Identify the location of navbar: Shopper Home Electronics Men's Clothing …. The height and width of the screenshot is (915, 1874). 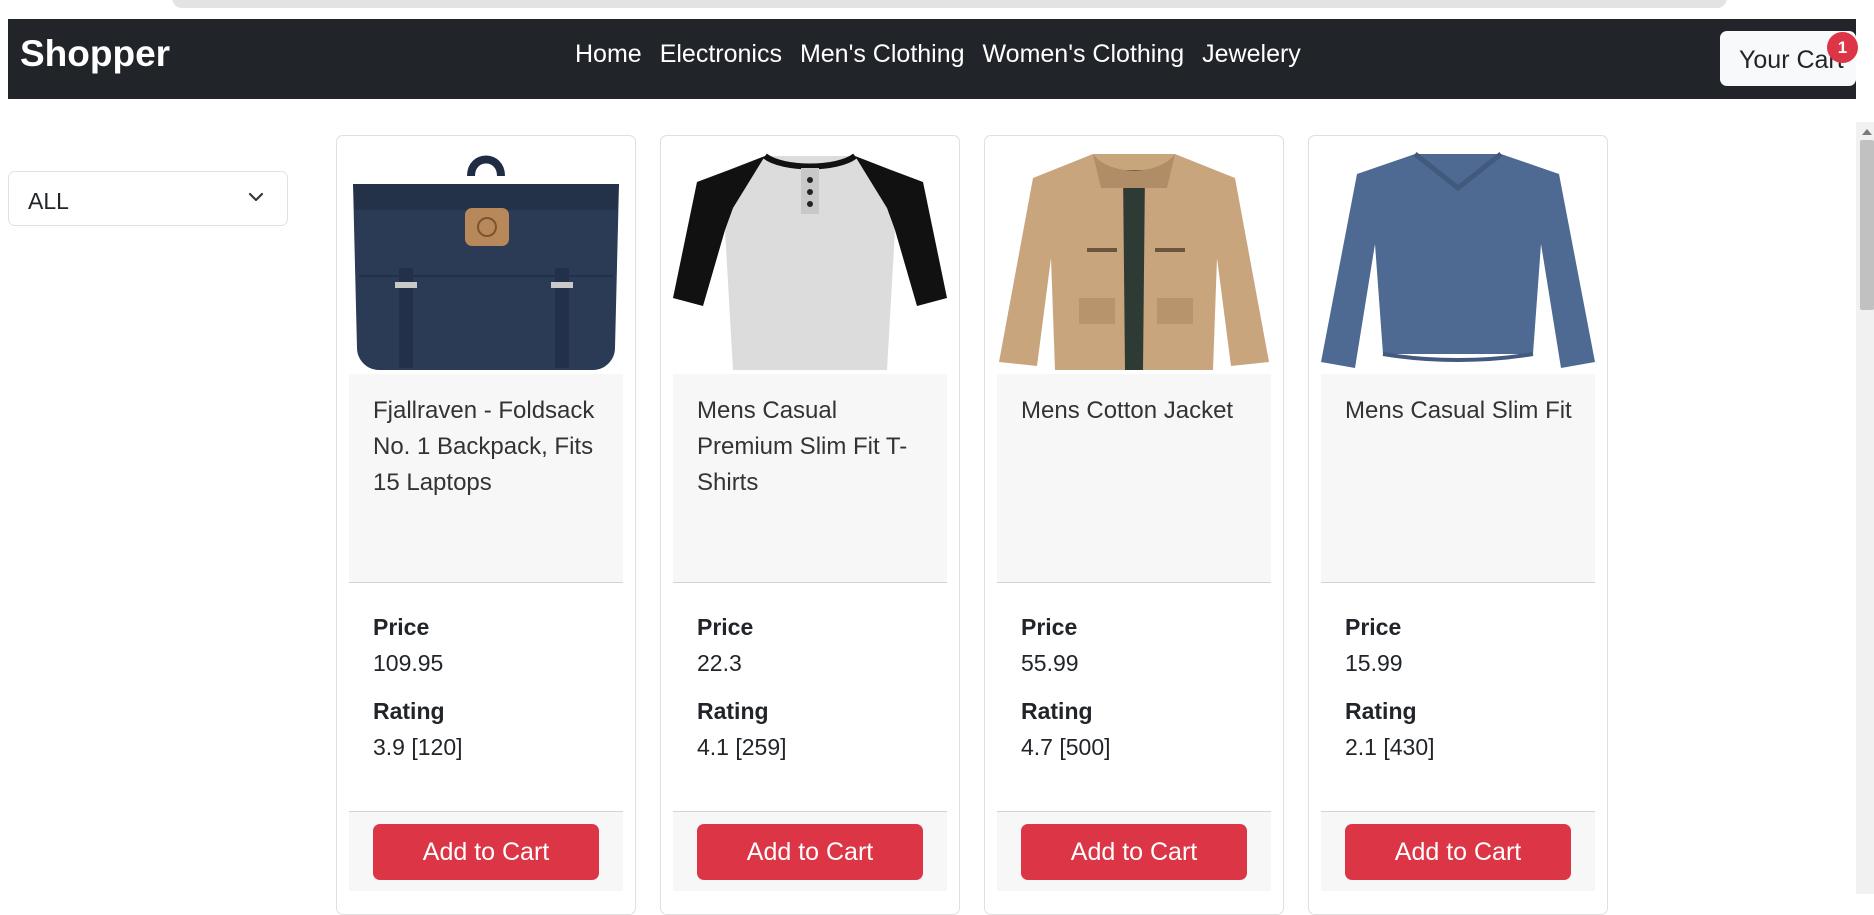
(933, 59).